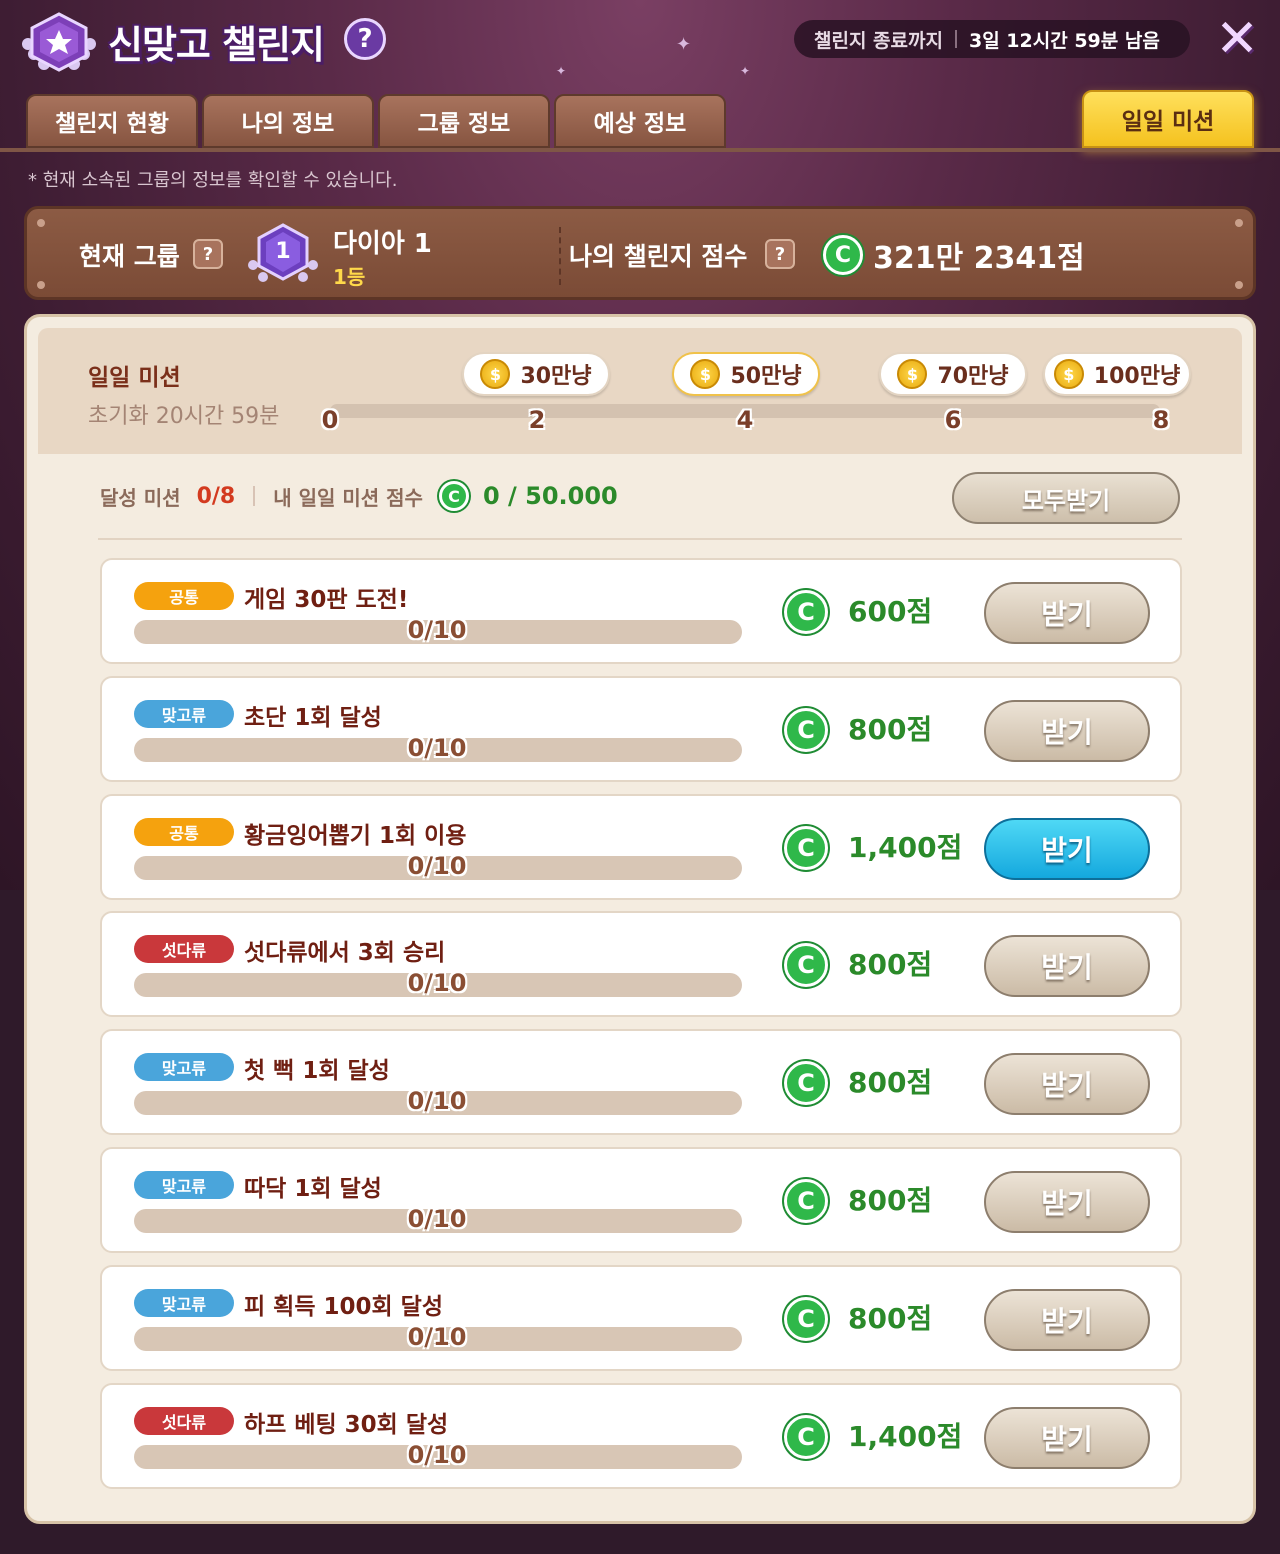 The image size is (1280, 1554). What do you see at coordinates (641, 846) in the screenshot?
I see `mission-row: 공통 황금잉어뽑기 1회 이용 0/10 C 1,400점 받기` at bounding box center [641, 846].